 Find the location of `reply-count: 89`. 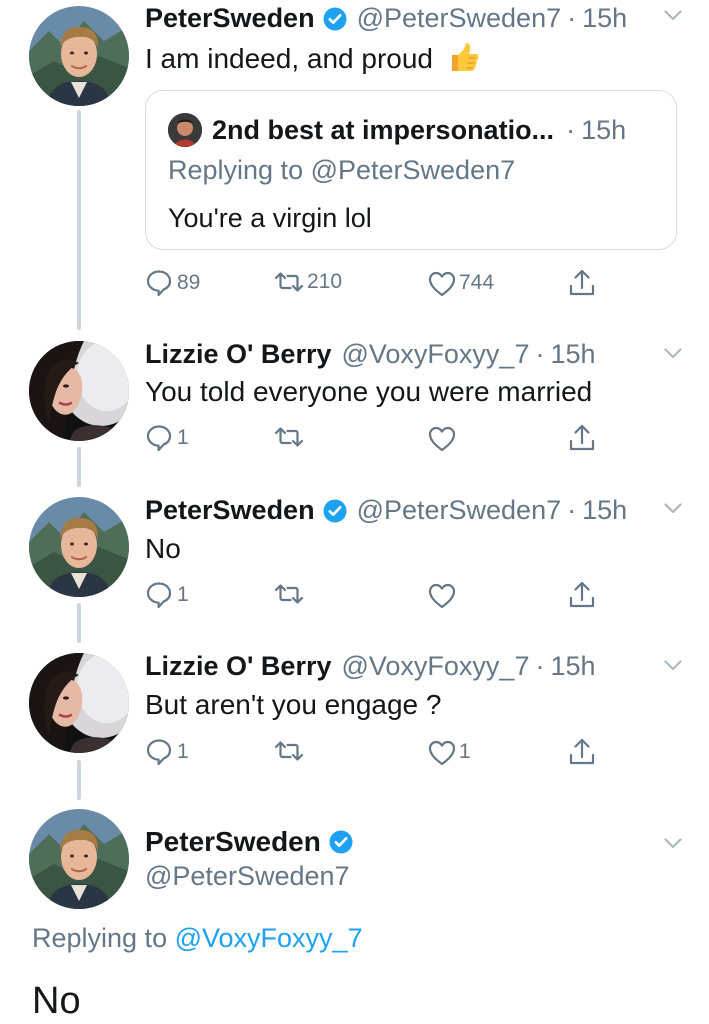

reply-count: 89 is located at coordinates (189, 282).